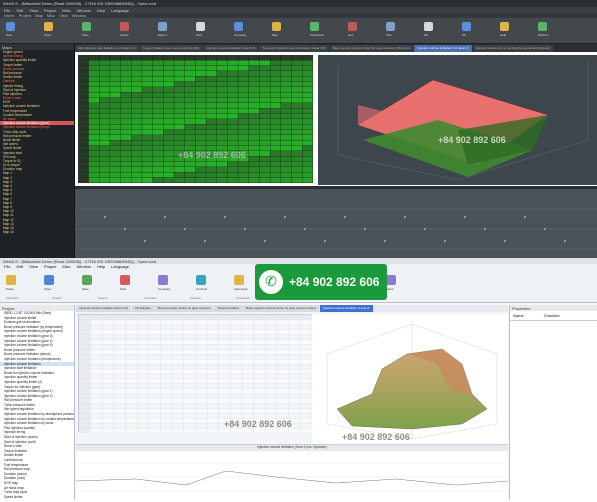 The width and height of the screenshot is (597, 502). I want to click on ribbon-button-export, so click(162, 26).